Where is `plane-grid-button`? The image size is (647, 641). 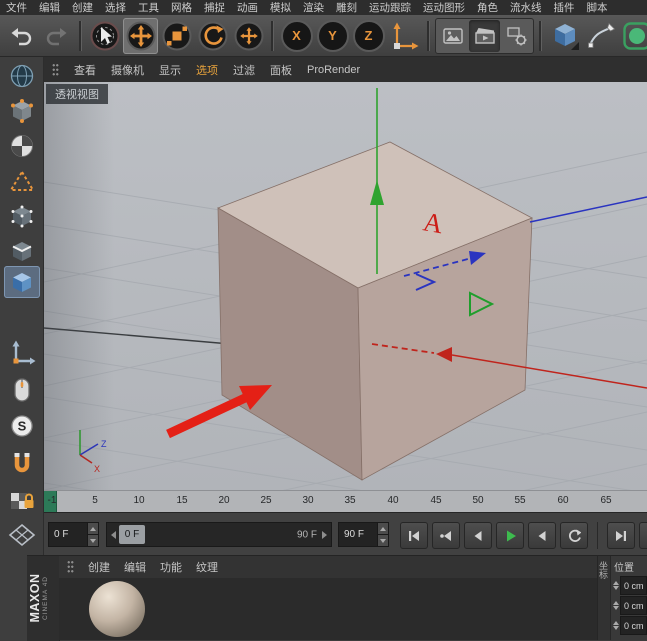
plane-grid-button is located at coordinates (22, 535).